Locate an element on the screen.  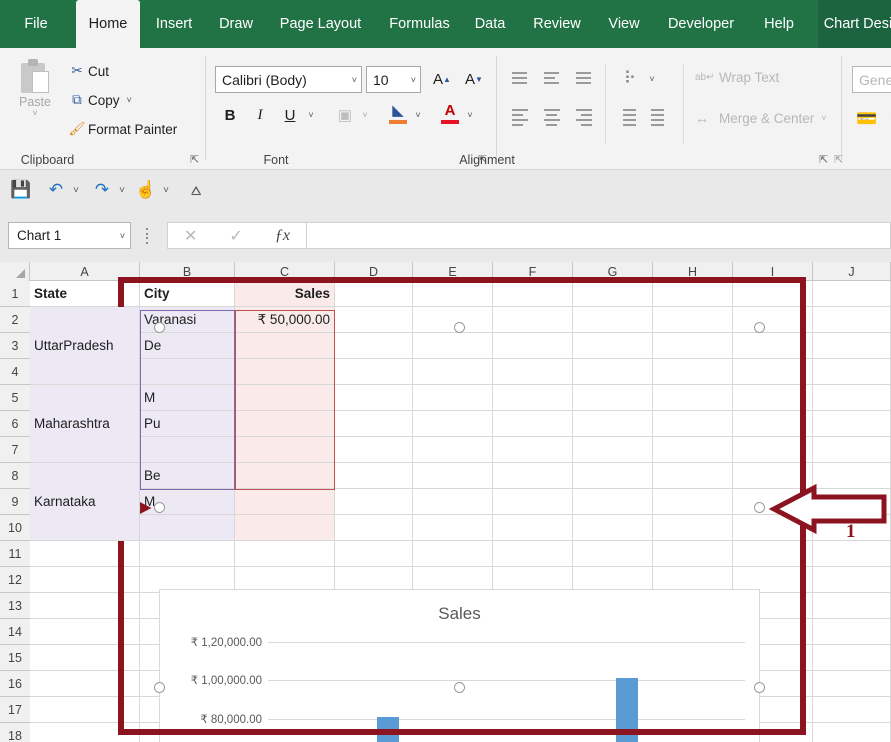
cell-F9 is located at coordinates (533, 502).